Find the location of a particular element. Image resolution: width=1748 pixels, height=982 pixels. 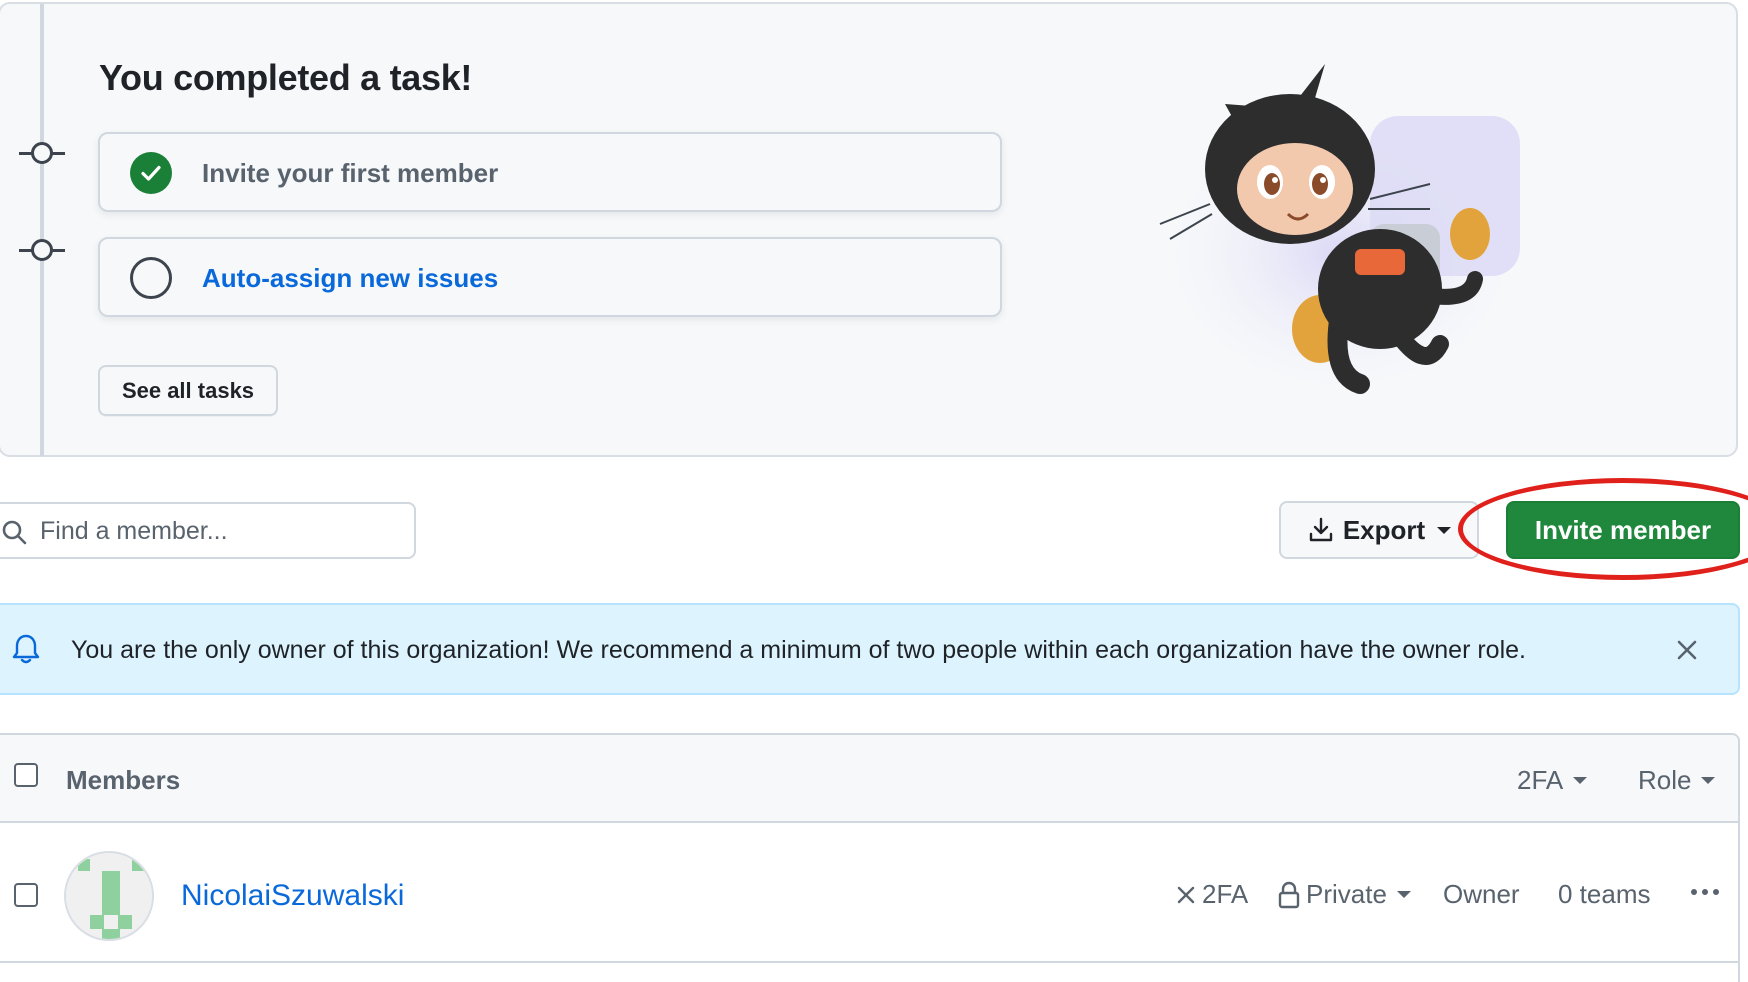

members-header-title: Members is located at coordinates (123, 780).